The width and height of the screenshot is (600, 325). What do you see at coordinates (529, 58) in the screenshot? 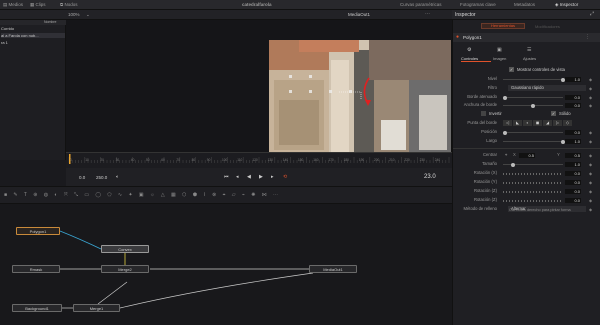
I see `tab-settings: Ajustes` at bounding box center [529, 58].